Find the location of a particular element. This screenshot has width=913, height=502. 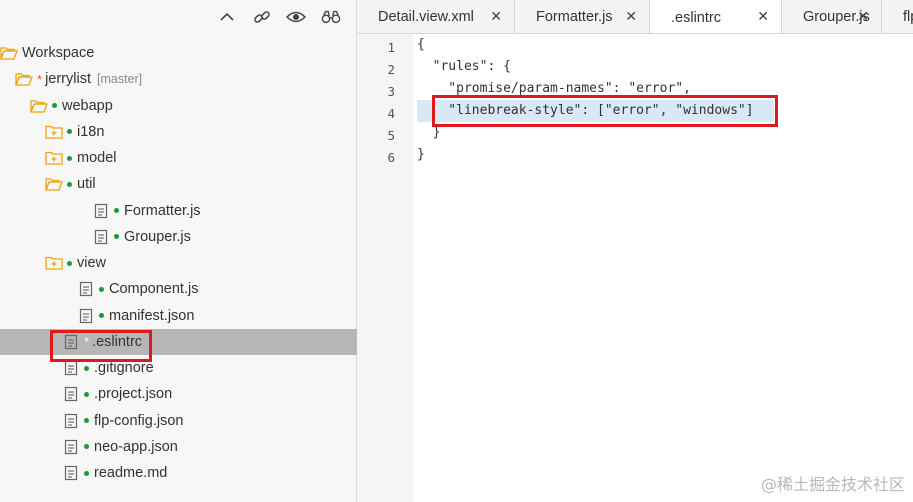

editor-tab: Formatter.js ✕ is located at coordinates (582, 16).